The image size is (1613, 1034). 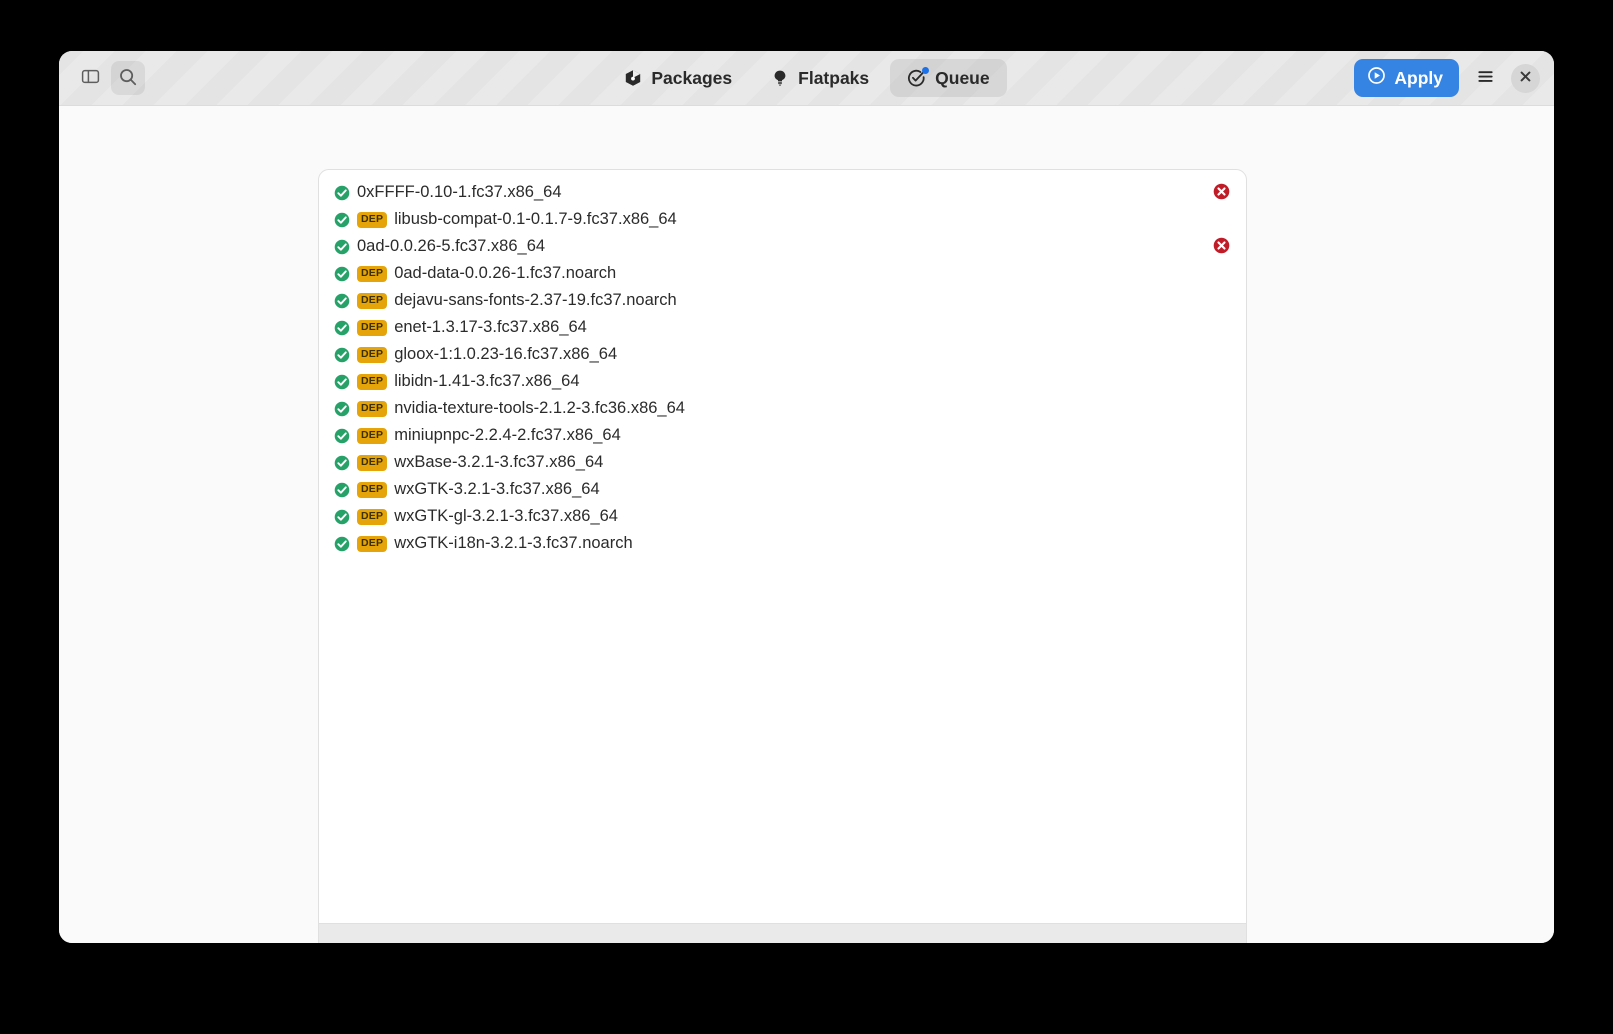 I want to click on tab-queue: Queue, so click(x=948, y=78).